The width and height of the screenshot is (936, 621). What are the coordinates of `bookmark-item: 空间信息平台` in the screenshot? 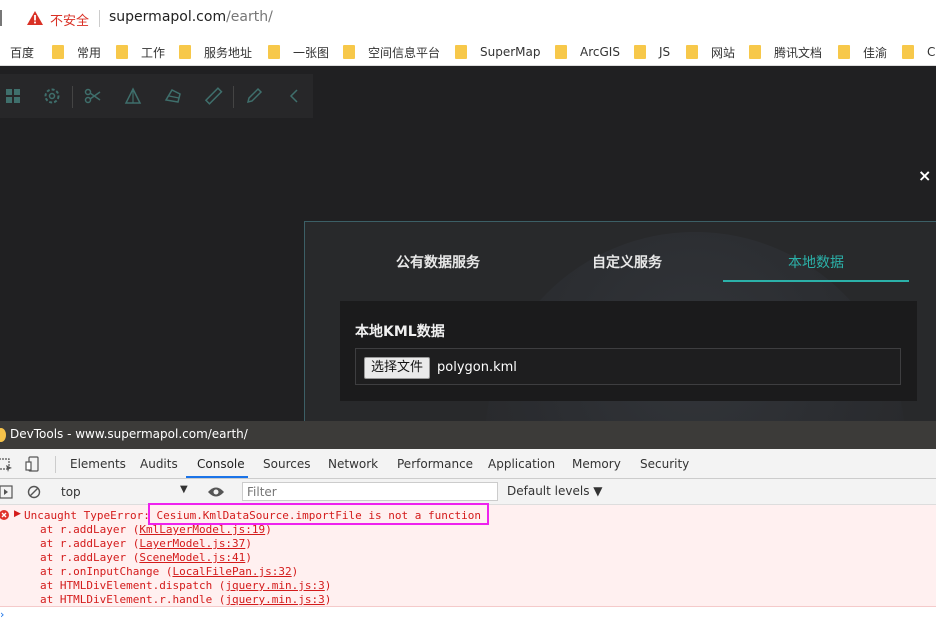 It's located at (391, 52).